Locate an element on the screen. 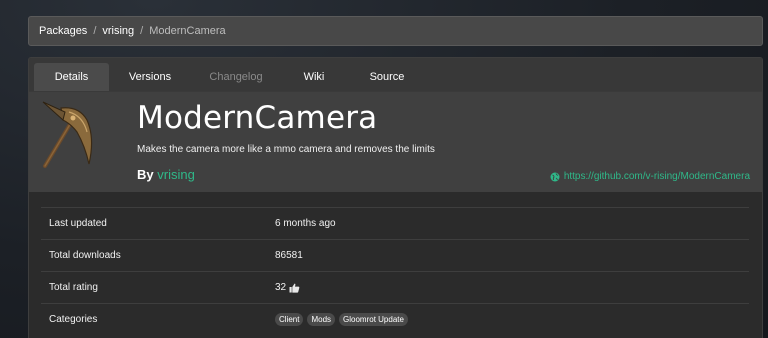 The width and height of the screenshot is (768, 338). category-badge: Gloomrot Update is located at coordinates (373, 319).